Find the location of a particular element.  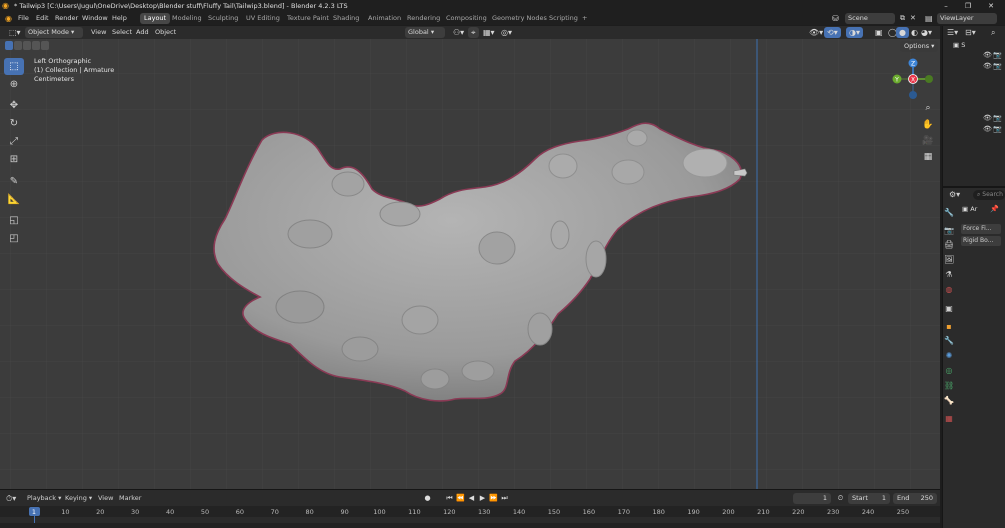

tab-compositing: Compositing is located at coordinates (466, 18).